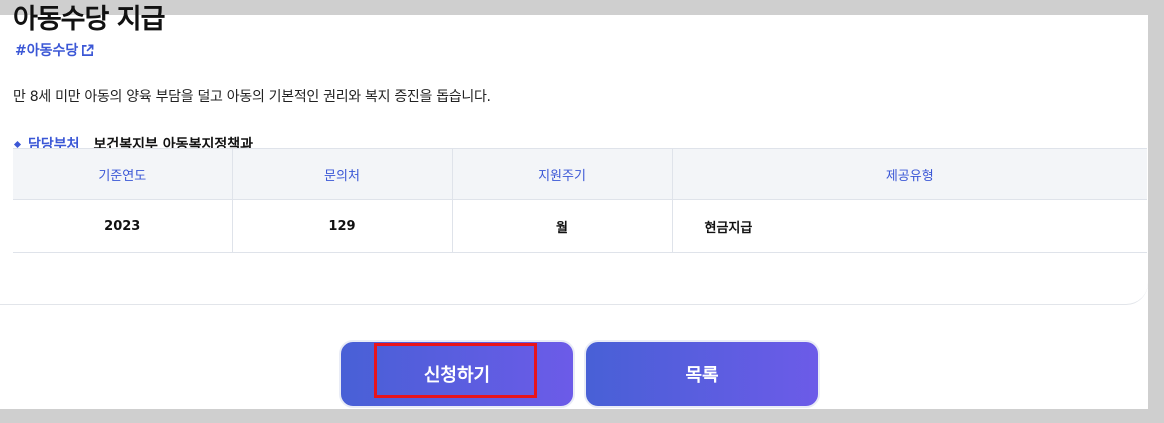 The image size is (1164, 423). I want to click on header-base-year: 기준연도, so click(123, 174).